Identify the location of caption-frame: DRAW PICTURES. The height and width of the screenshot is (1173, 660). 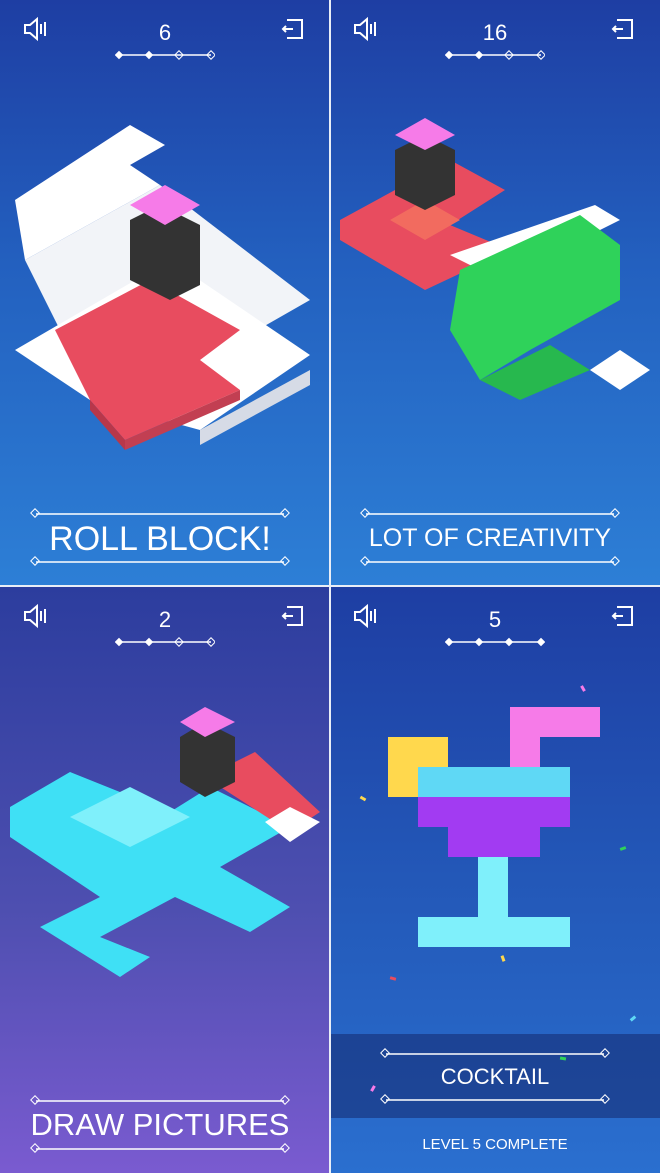
(160, 1125).